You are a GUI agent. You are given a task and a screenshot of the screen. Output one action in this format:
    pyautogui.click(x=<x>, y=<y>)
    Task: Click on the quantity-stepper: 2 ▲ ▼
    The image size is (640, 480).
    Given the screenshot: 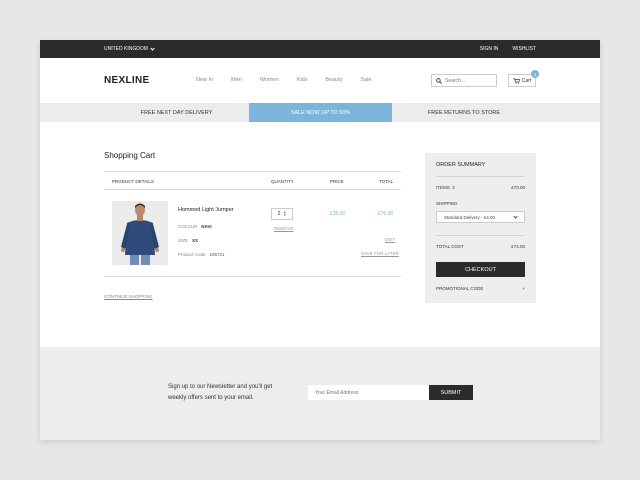 What is the action you would take?
    pyautogui.click(x=282, y=214)
    